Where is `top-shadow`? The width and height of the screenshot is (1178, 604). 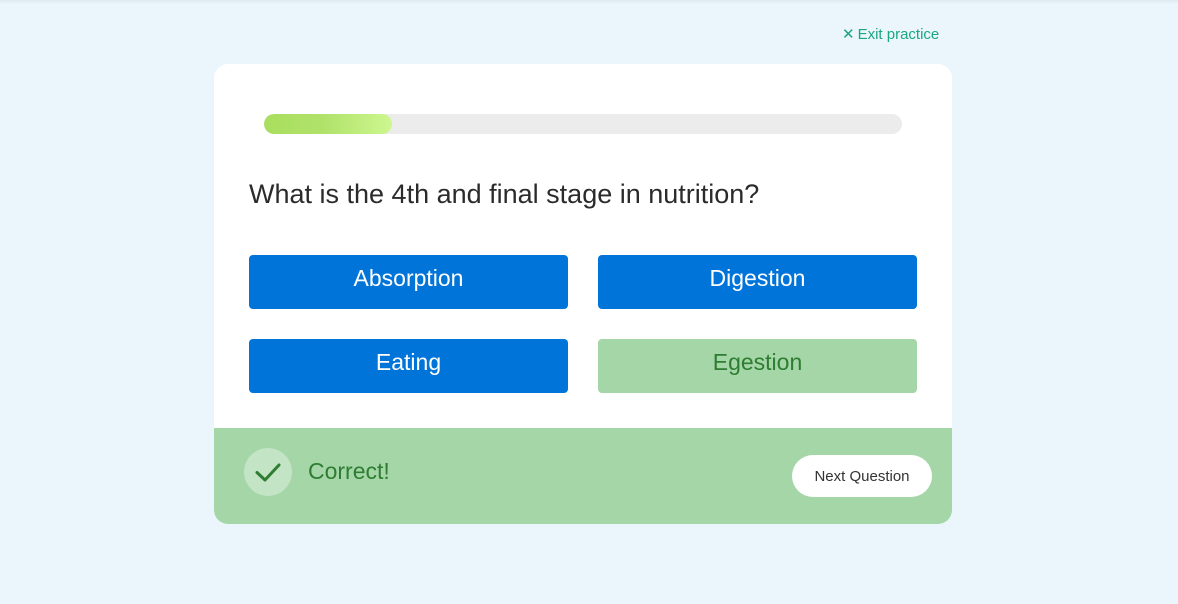
top-shadow is located at coordinates (589, 2).